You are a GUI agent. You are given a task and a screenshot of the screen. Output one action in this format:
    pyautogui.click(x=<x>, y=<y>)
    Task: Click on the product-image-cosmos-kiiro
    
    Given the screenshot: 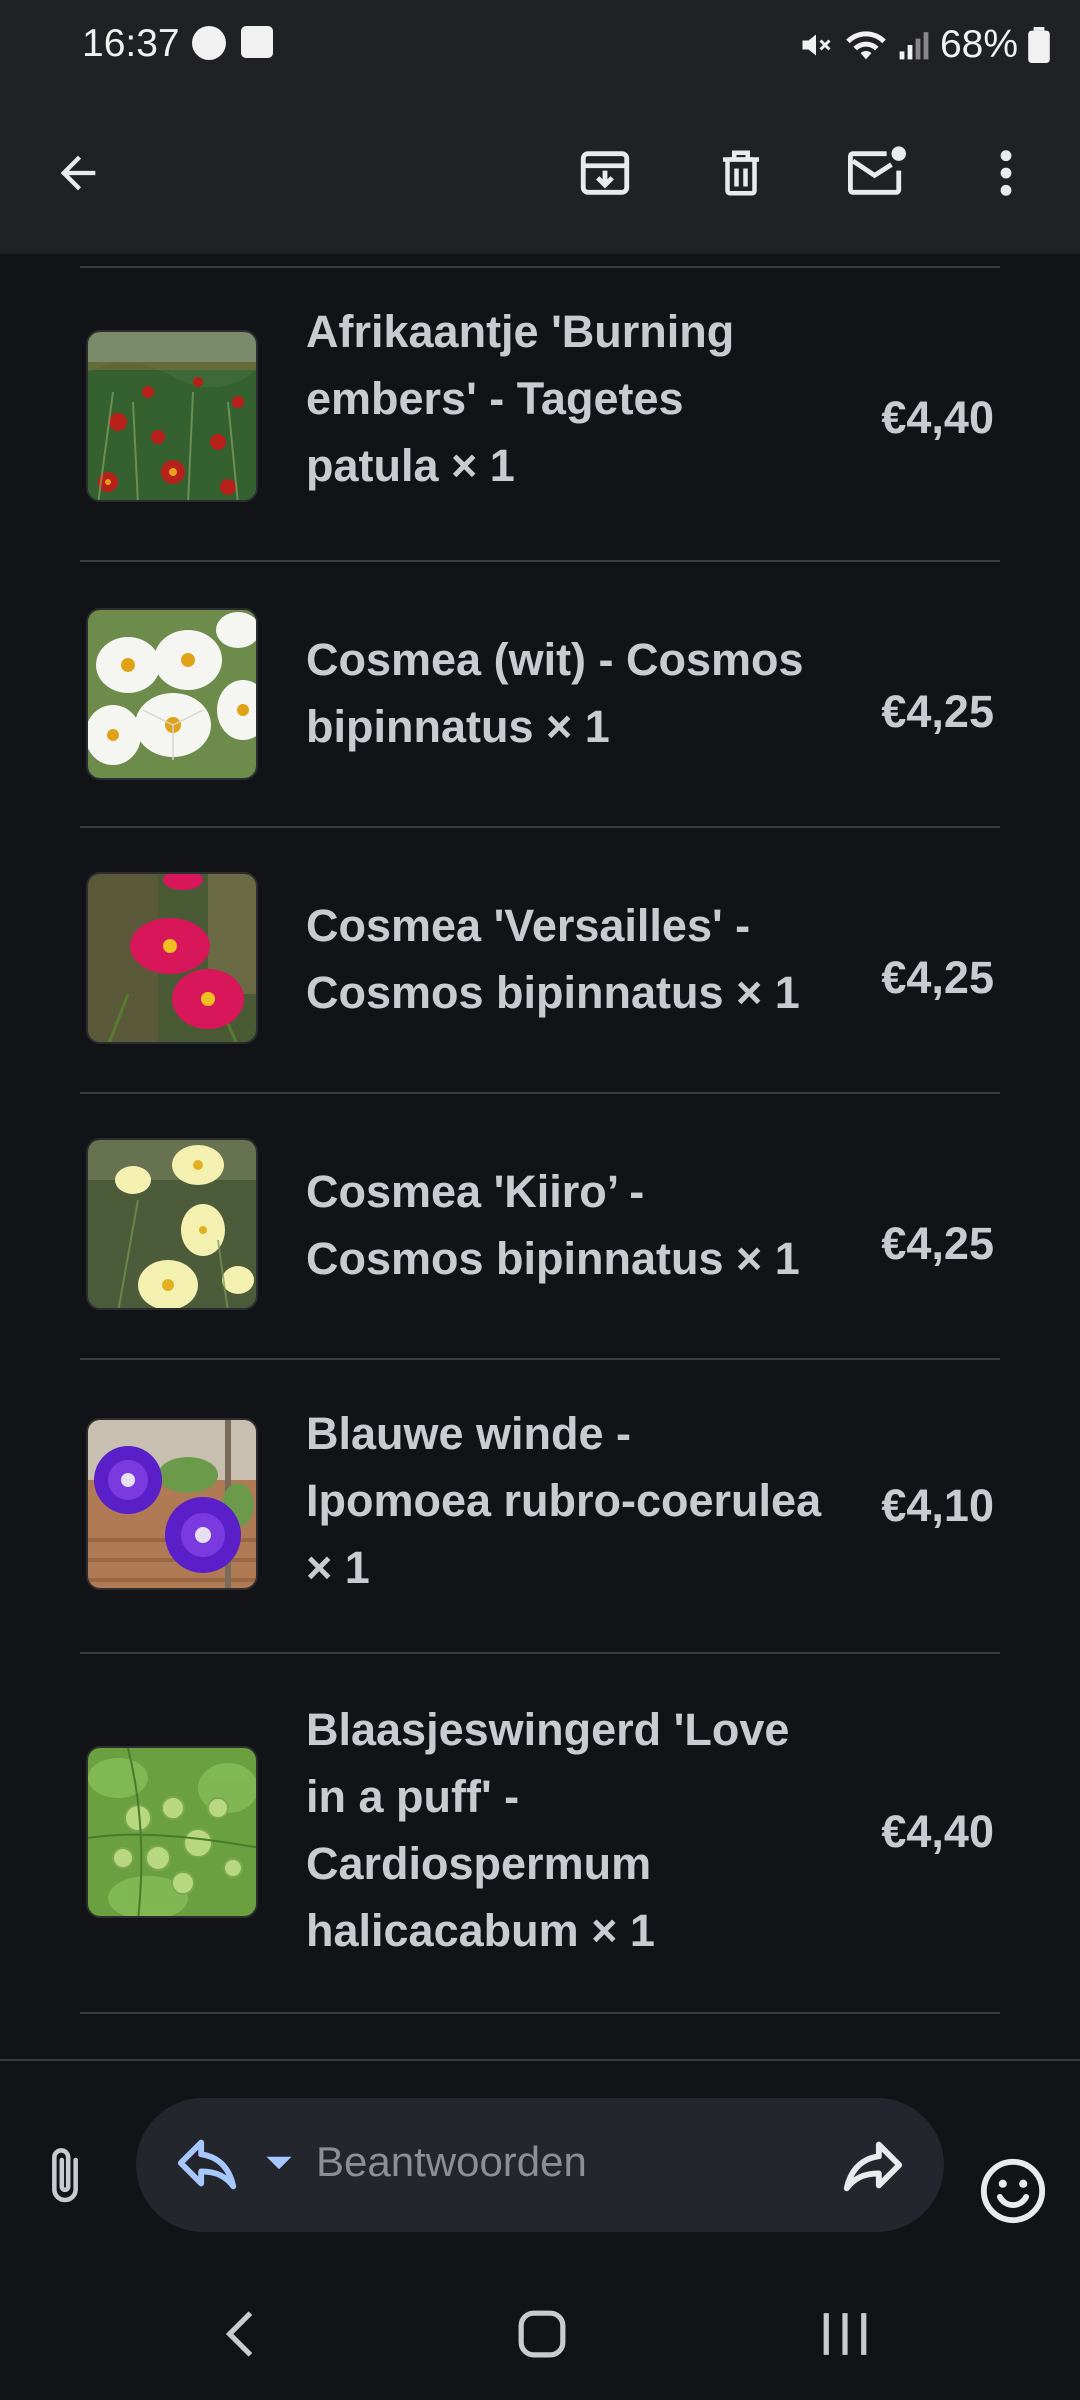 What is the action you would take?
    pyautogui.click(x=172, y=1224)
    